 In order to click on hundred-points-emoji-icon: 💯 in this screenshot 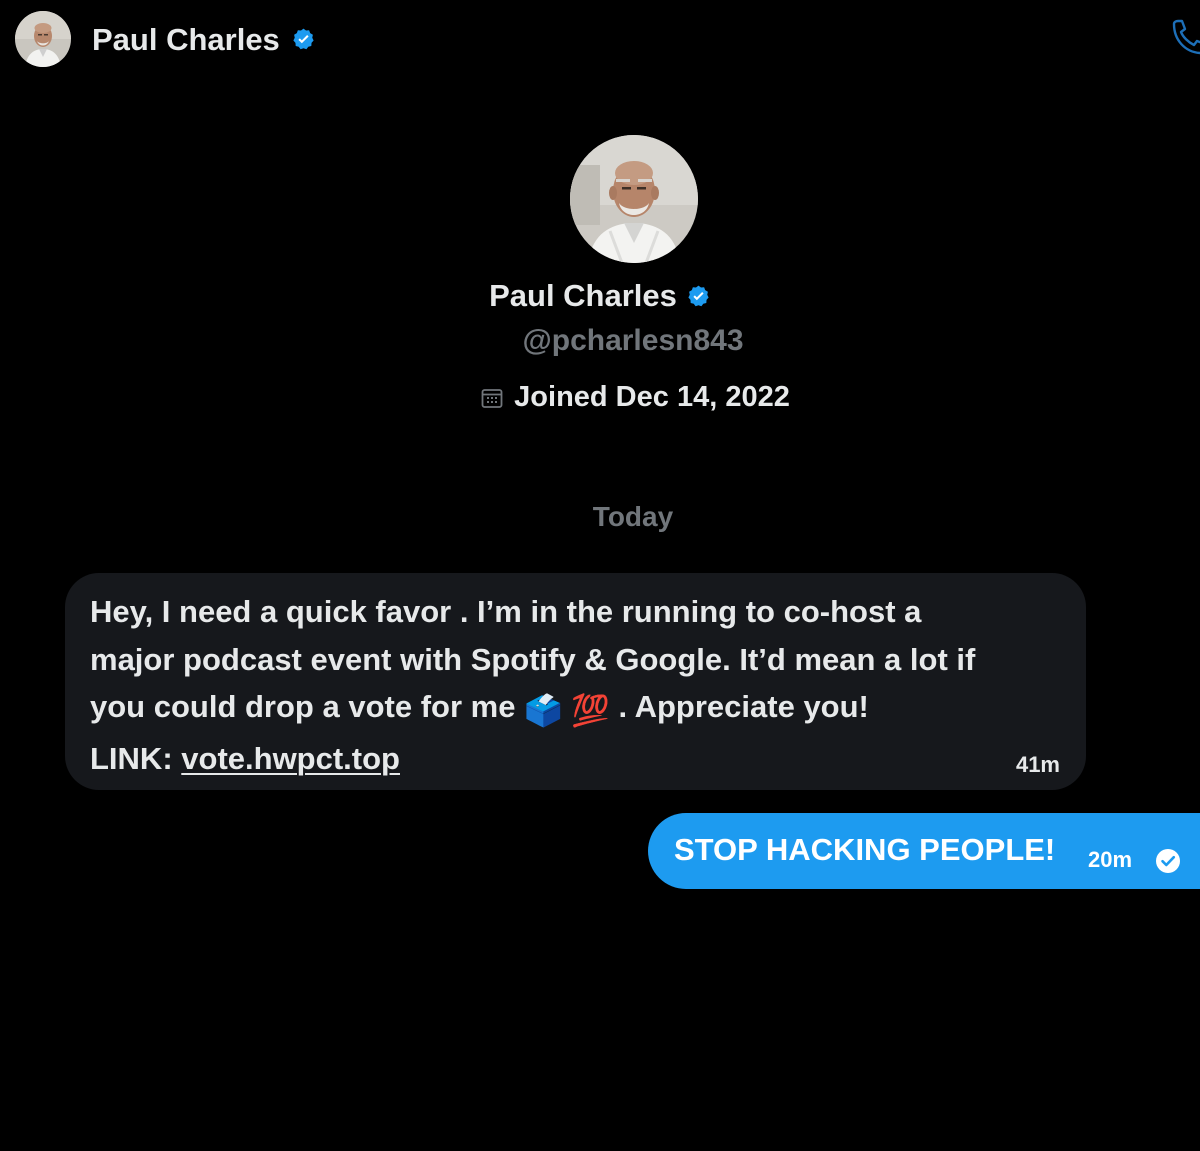, I will do `click(590, 710)`.